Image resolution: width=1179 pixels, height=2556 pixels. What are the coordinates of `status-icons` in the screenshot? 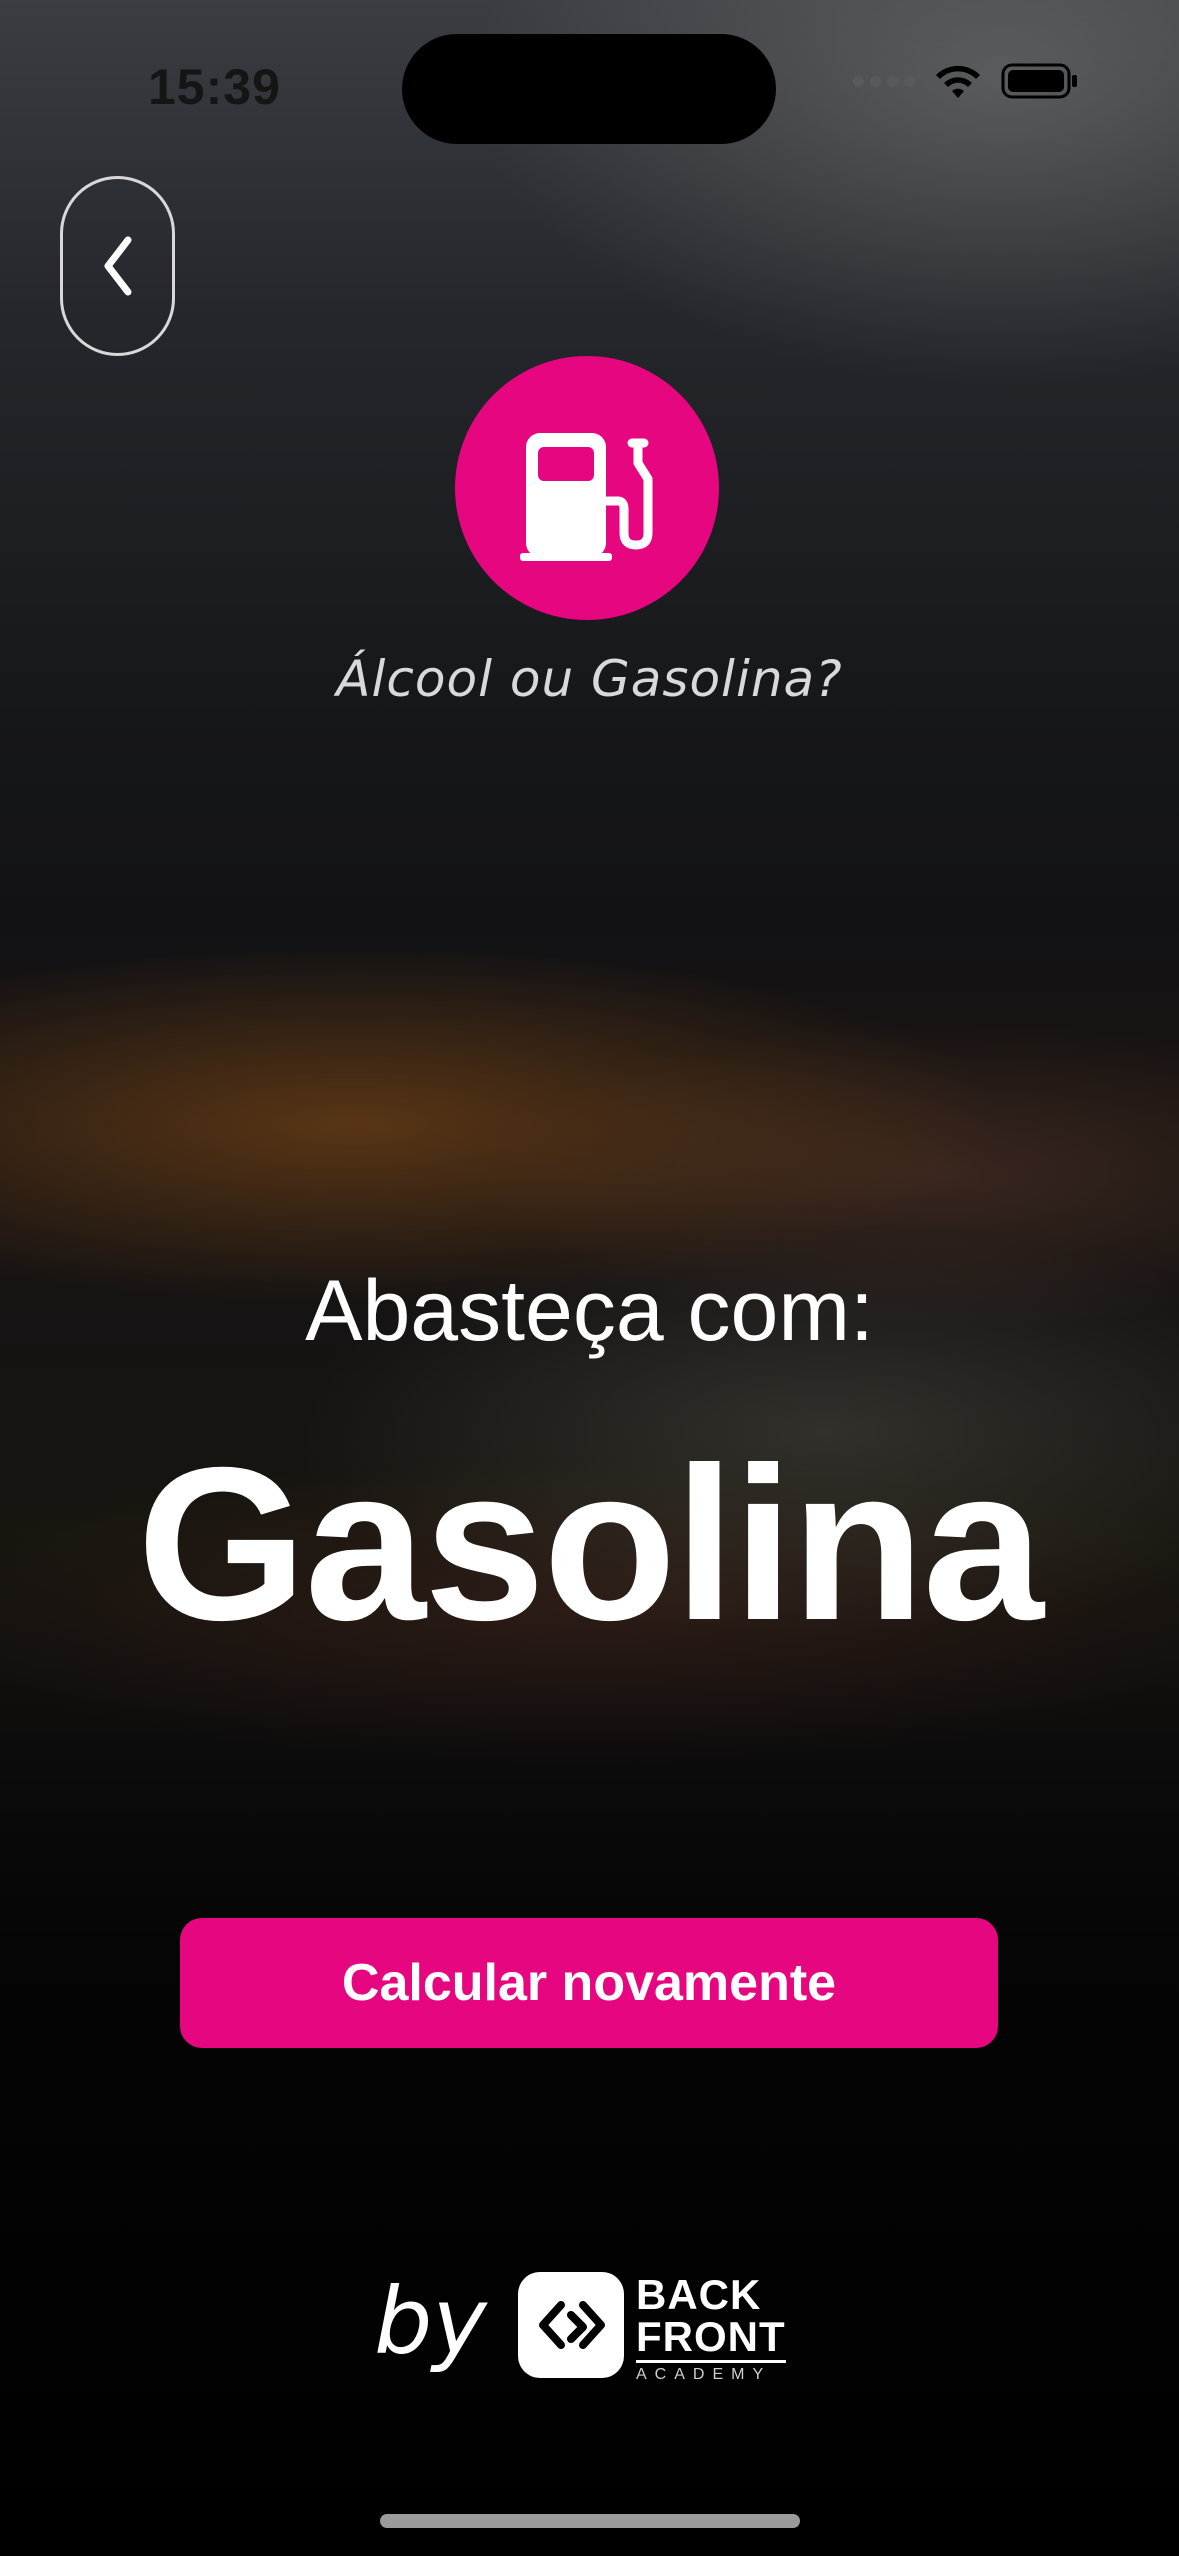 It's located at (966, 81).